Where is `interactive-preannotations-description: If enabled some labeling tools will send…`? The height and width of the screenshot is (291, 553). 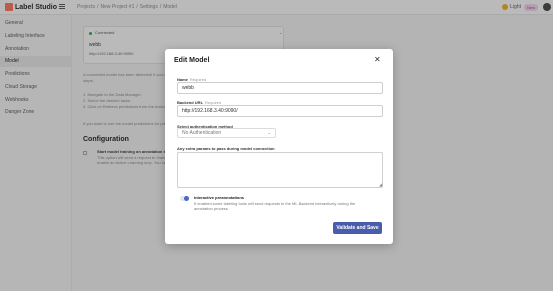 interactive-preannotations-description: If enabled some labeling tools will send… is located at coordinates (275, 206).